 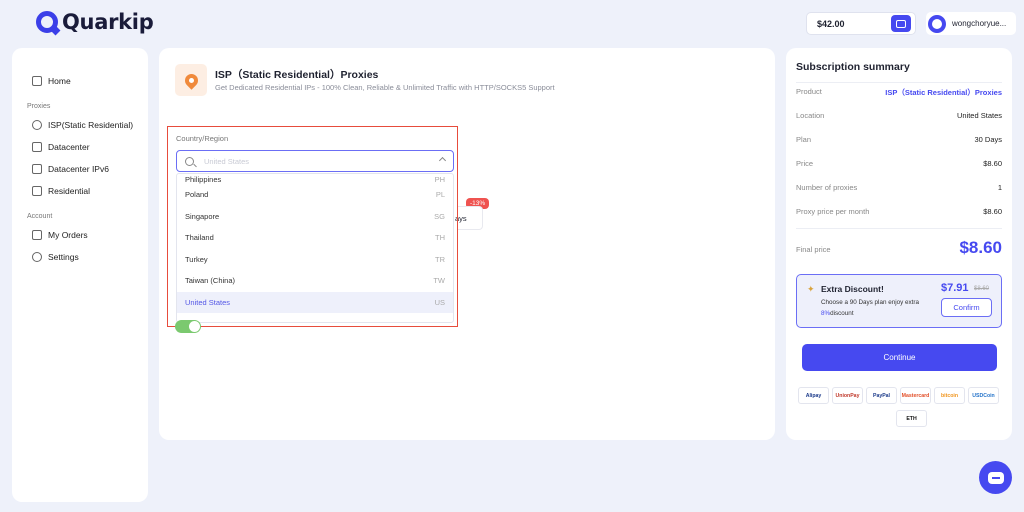 I want to click on product-icon-box, so click(x=191, y=80).